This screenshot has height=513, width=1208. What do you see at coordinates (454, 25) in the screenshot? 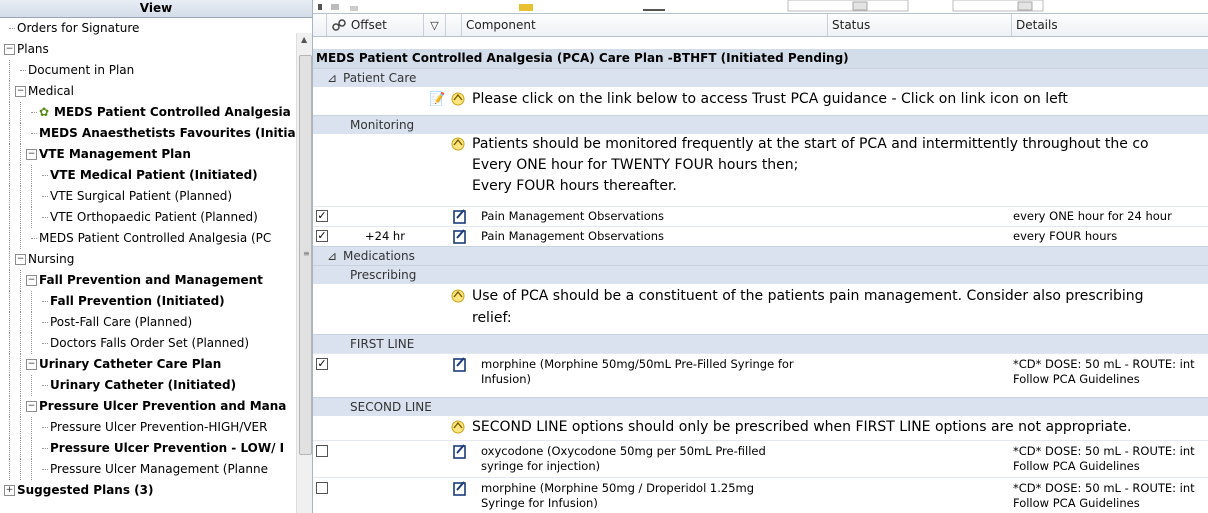
I see `header-icon-col` at bounding box center [454, 25].